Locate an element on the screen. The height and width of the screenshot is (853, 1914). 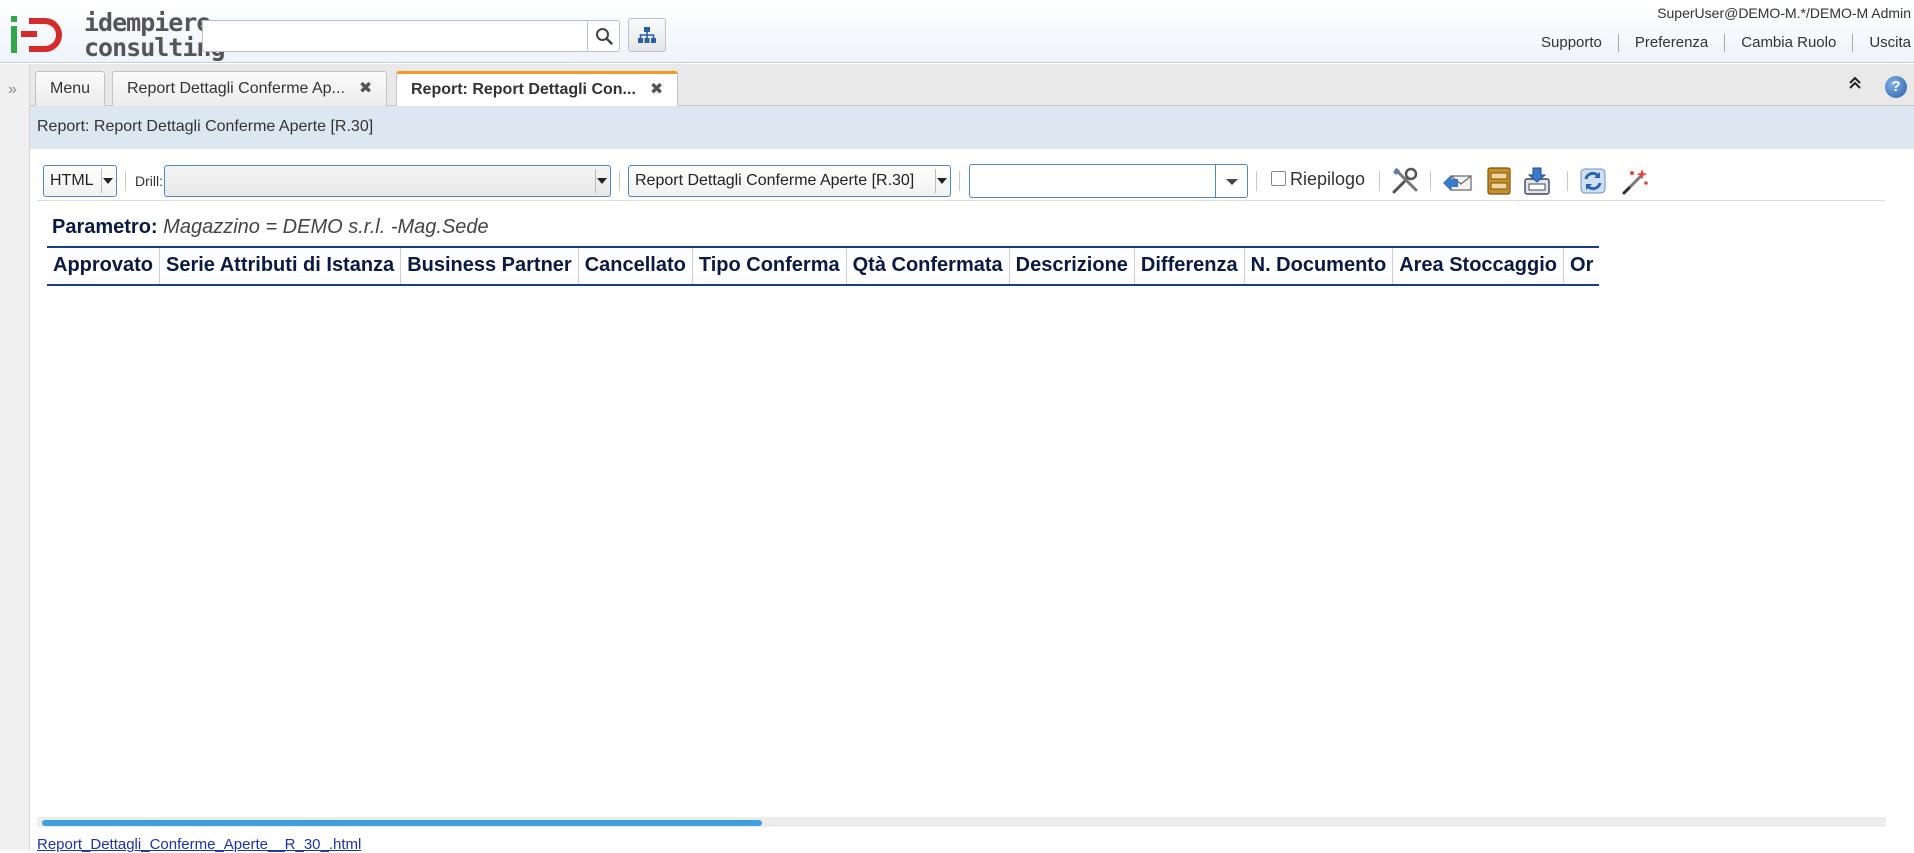
link-preferenza: Preferenza is located at coordinates (1670, 43).